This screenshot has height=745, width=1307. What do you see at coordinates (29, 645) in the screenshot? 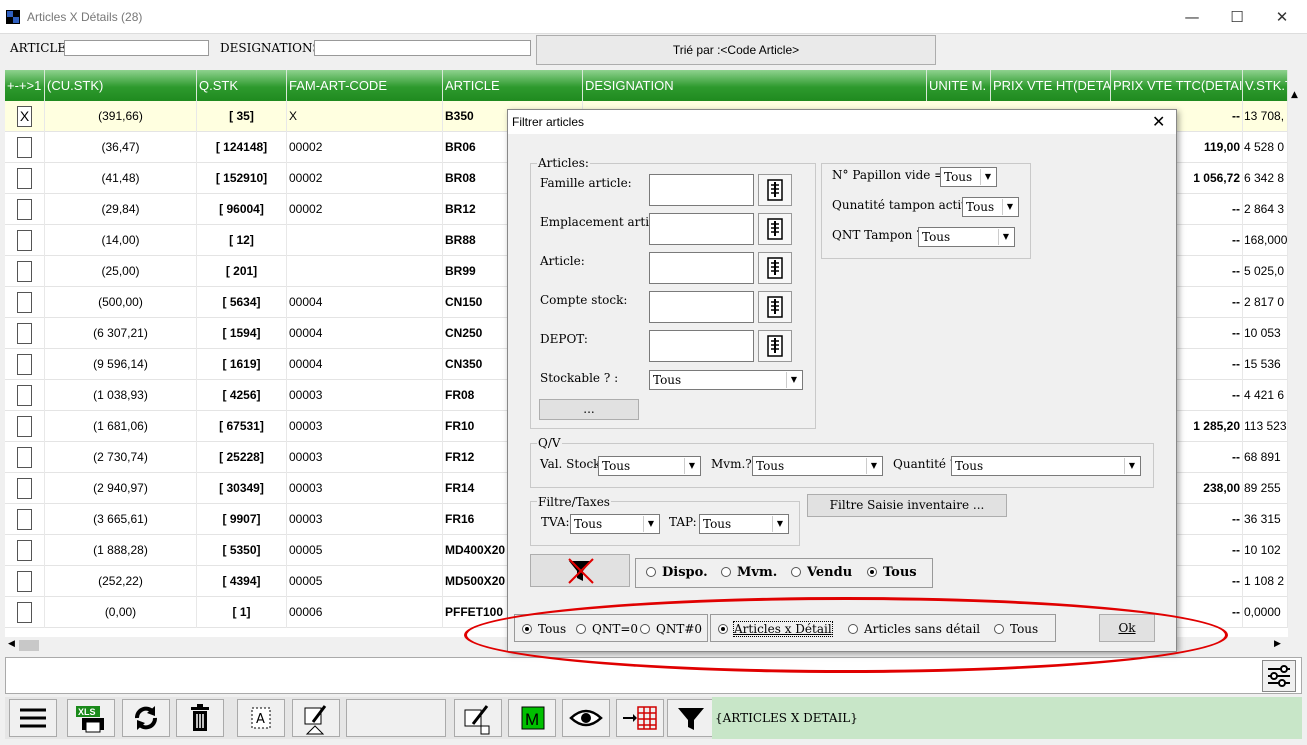
I see `scroll-thumb` at bounding box center [29, 645].